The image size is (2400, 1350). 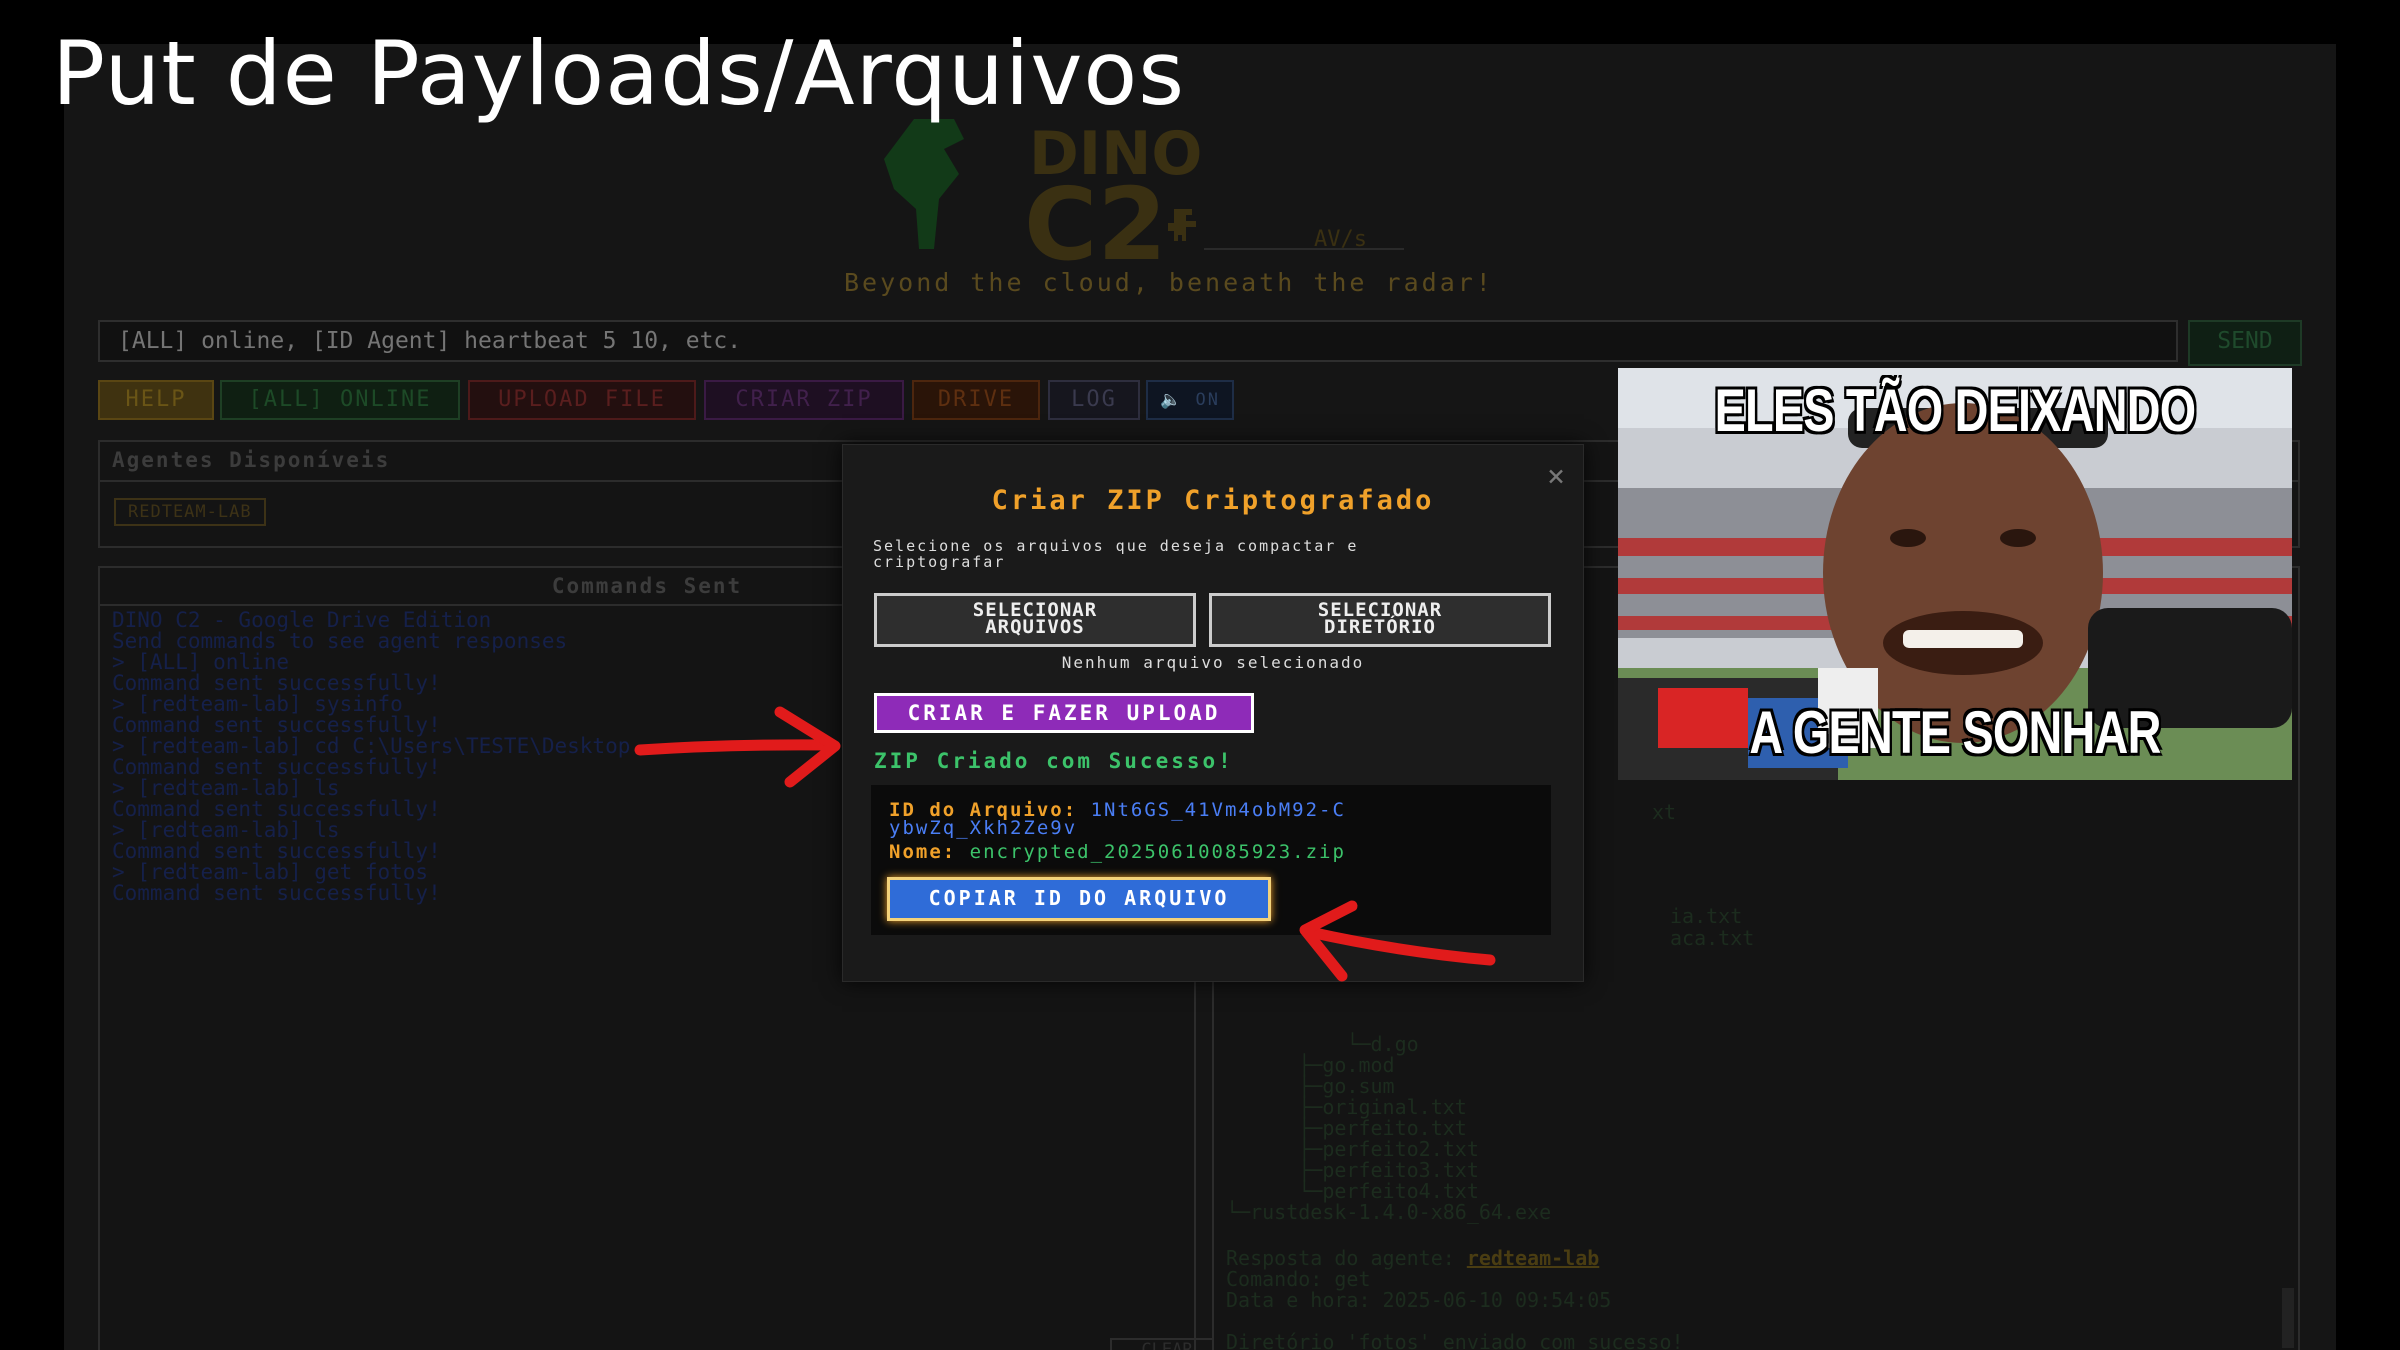 What do you see at coordinates (1094, 400) in the screenshot?
I see `log-button: LOG` at bounding box center [1094, 400].